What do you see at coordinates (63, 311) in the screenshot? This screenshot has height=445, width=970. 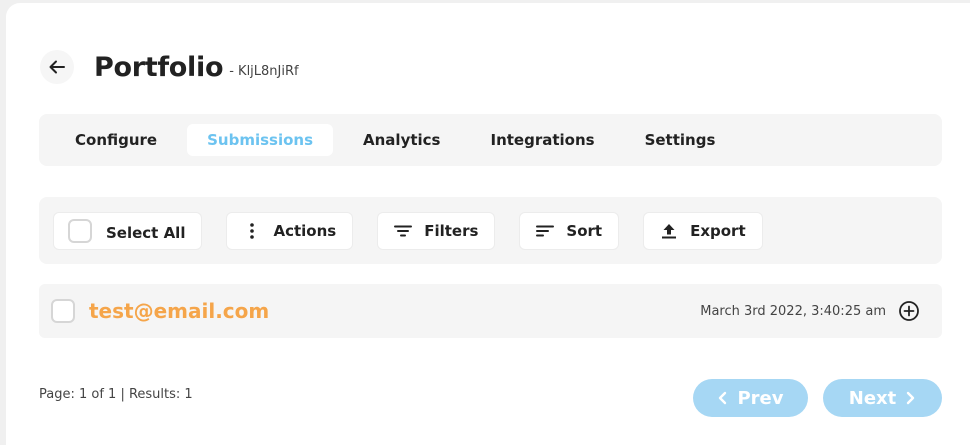 I see `row-checkbox` at bounding box center [63, 311].